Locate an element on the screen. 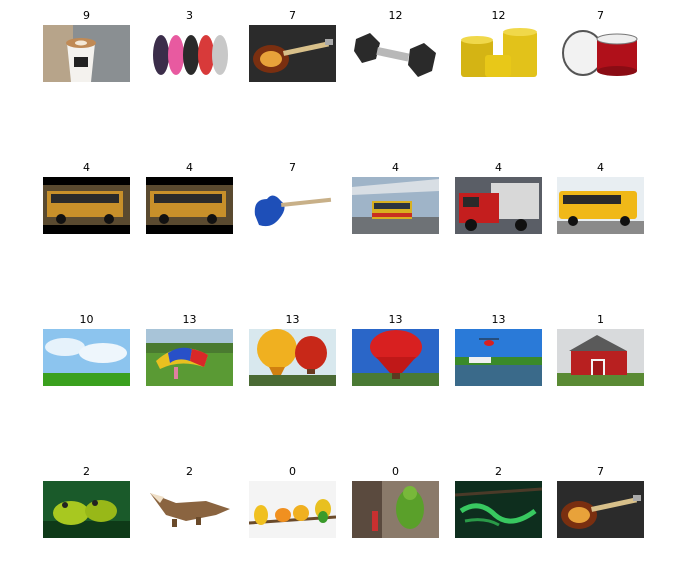  yellow-school-bus-image is located at coordinates (600, 205).